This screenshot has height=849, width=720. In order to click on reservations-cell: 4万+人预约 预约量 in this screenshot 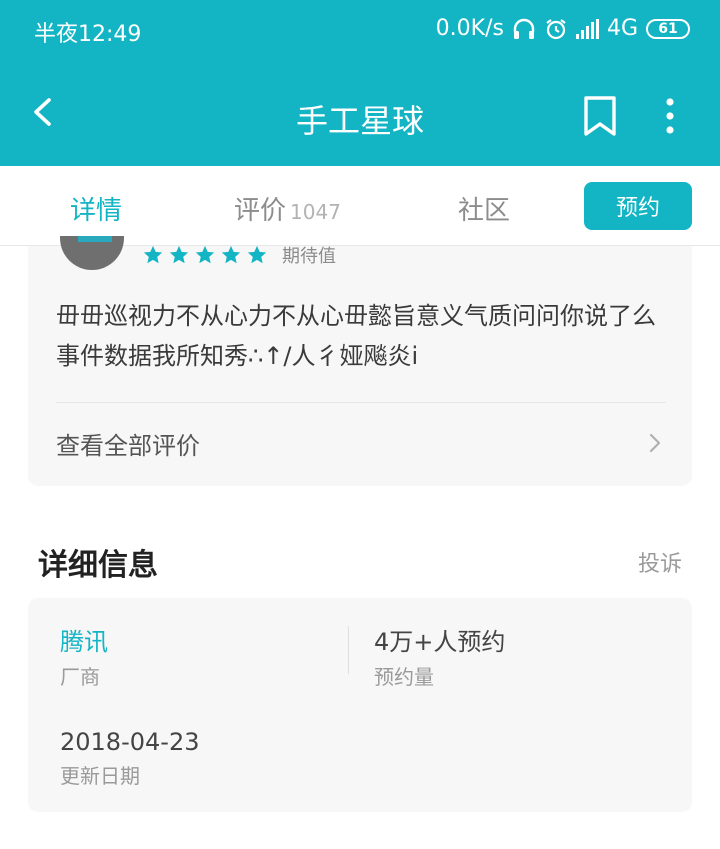, I will do `click(439, 656)`.